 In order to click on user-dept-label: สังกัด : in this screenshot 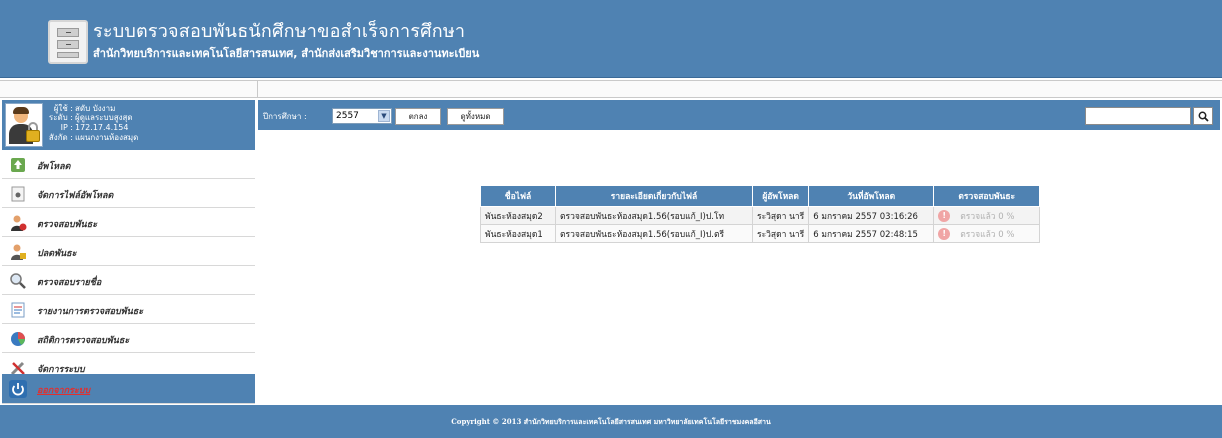, I will do `click(60, 137)`.